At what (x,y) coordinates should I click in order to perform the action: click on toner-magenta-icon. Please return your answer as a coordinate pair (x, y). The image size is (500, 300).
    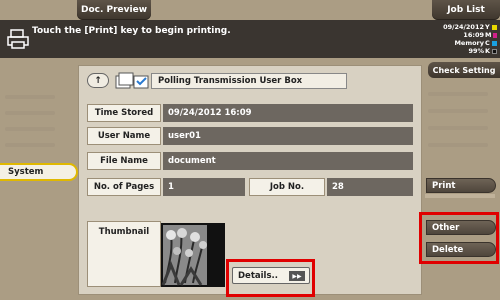
    Looking at the image, I should click on (495, 35).